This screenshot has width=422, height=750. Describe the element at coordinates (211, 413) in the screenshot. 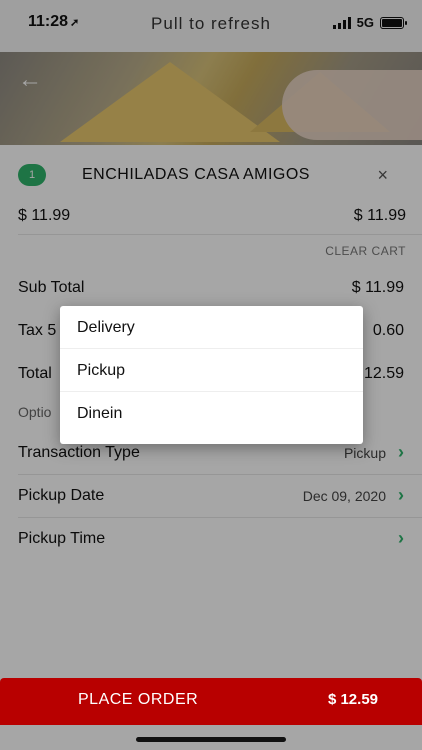

I see `option-dinein: Dinein` at that location.